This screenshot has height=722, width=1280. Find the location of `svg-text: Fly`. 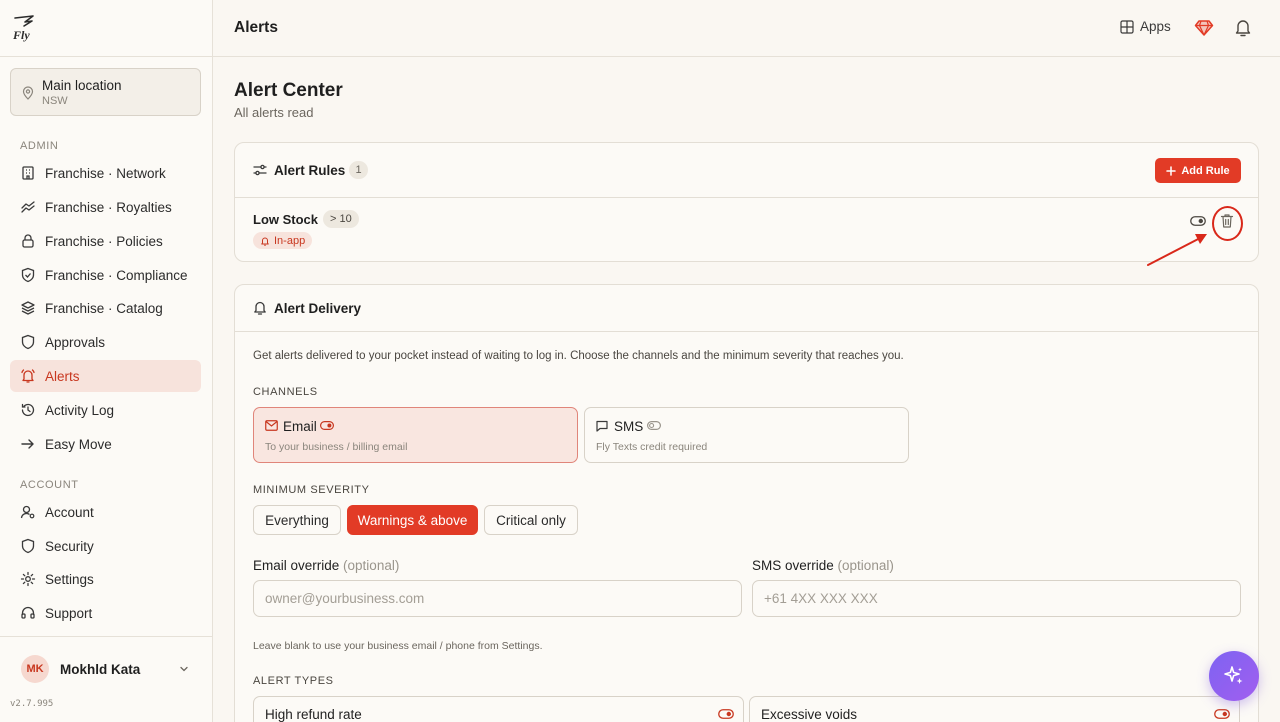

svg-text: Fly is located at coordinates (21, 35).